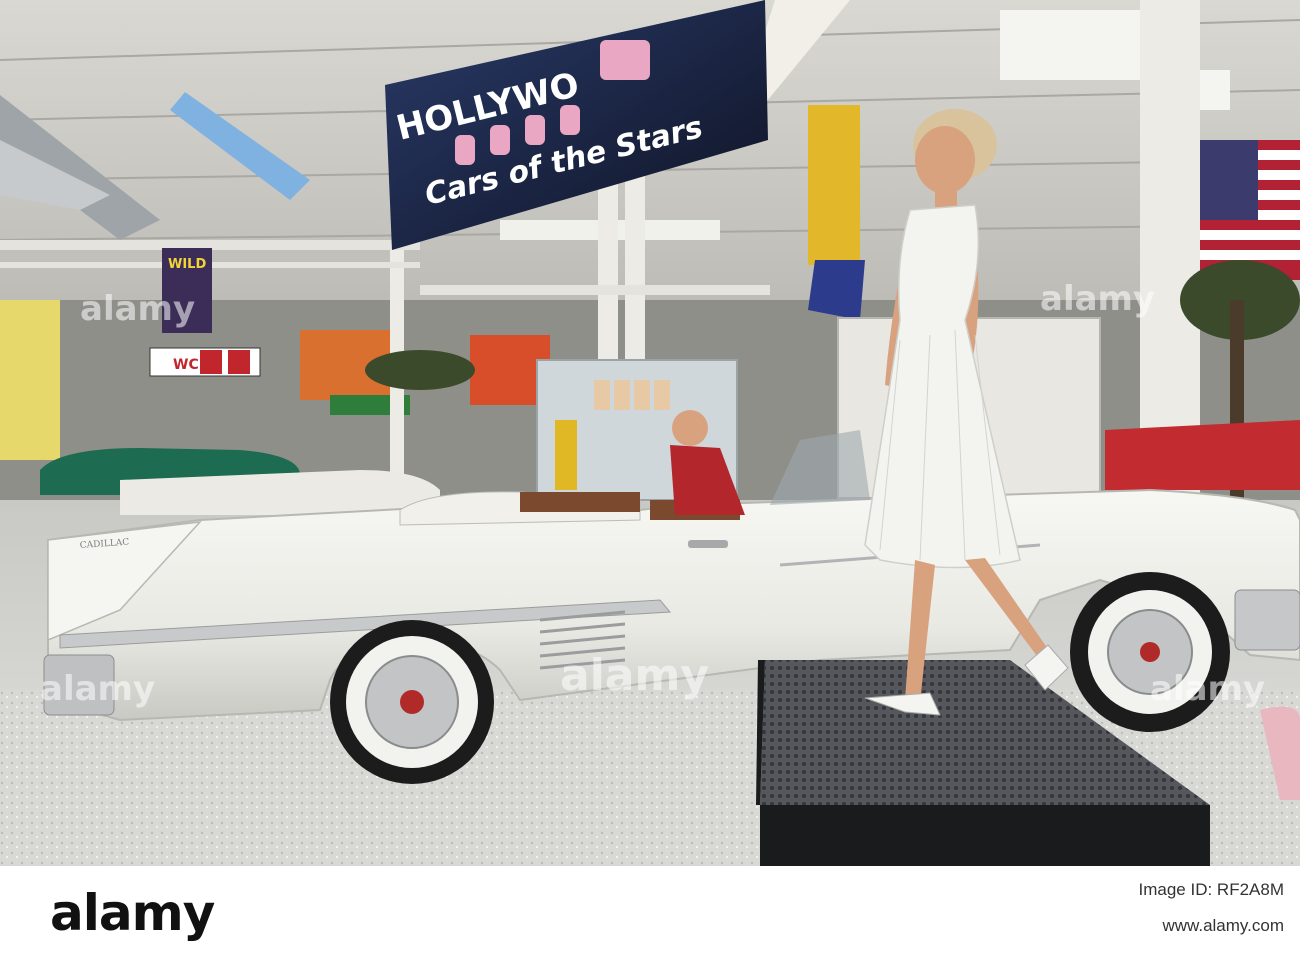 Image resolution: width=1300 pixels, height=956 pixels. I want to click on wc-label: WC, so click(186, 365).